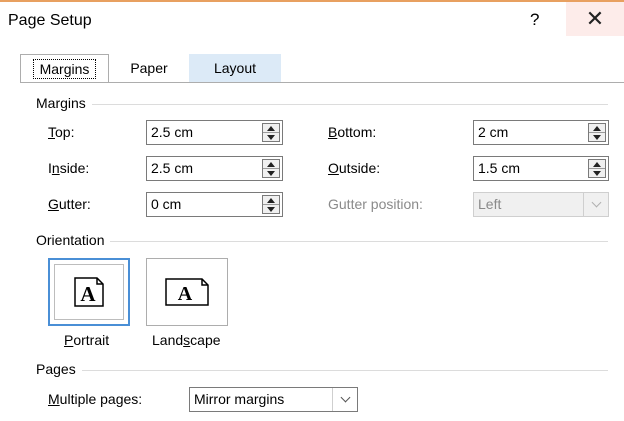 This screenshot has width=624, height=421. I want to click on tab-margins-label: Margins, so click(64, 69).